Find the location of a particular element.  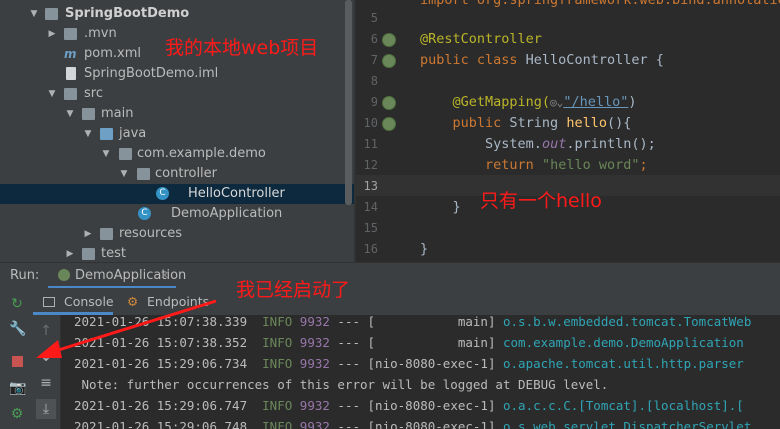

annotation-arrow is located at coordinates (126, 328).